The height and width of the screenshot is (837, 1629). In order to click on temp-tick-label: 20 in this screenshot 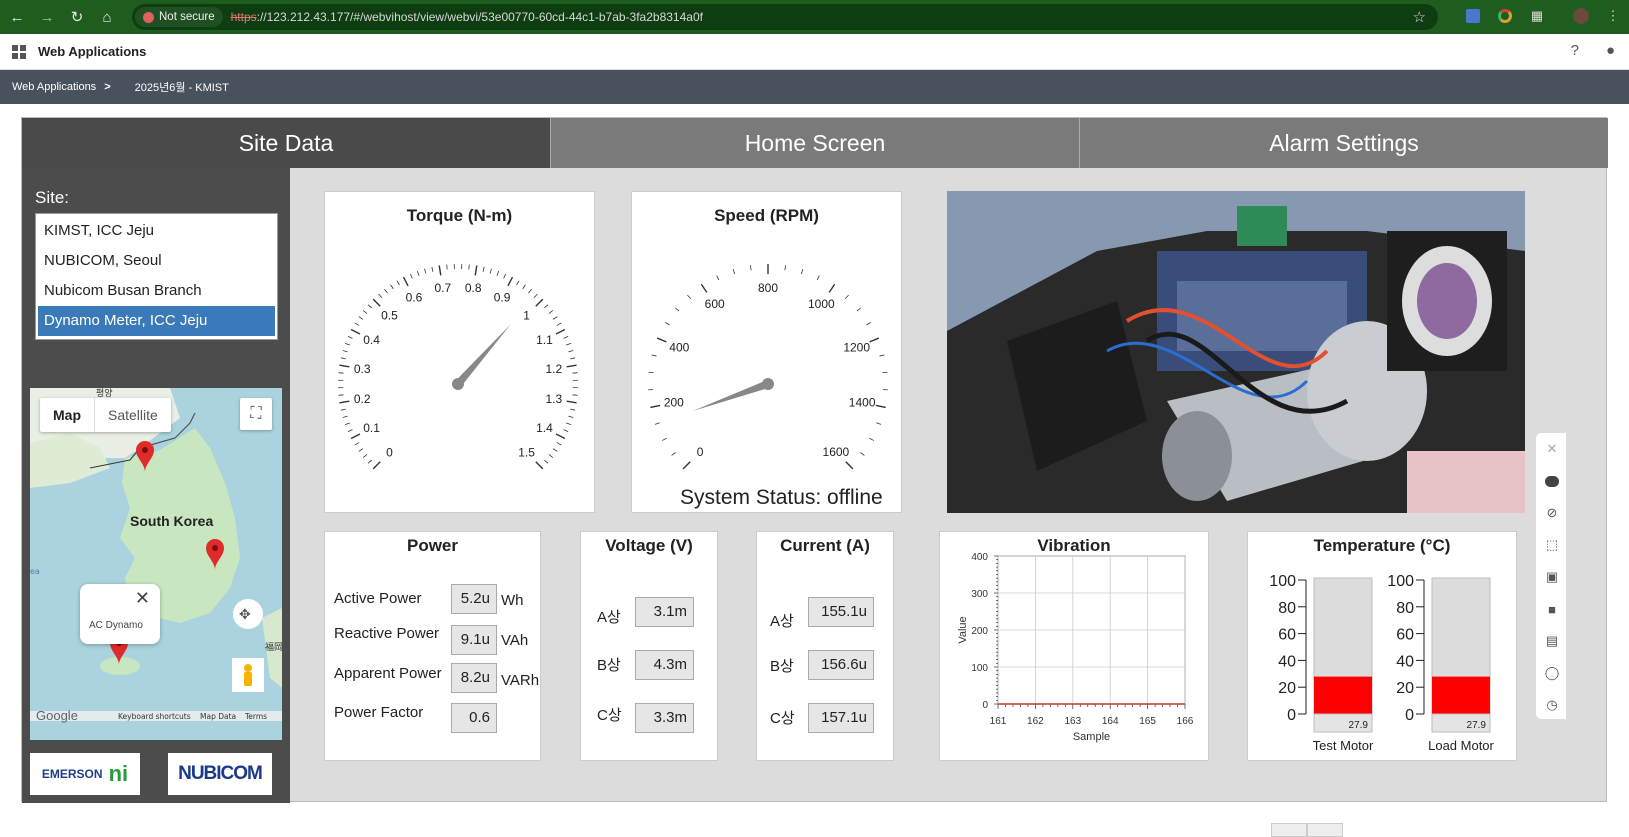, I will do `click(1287, 688)`.